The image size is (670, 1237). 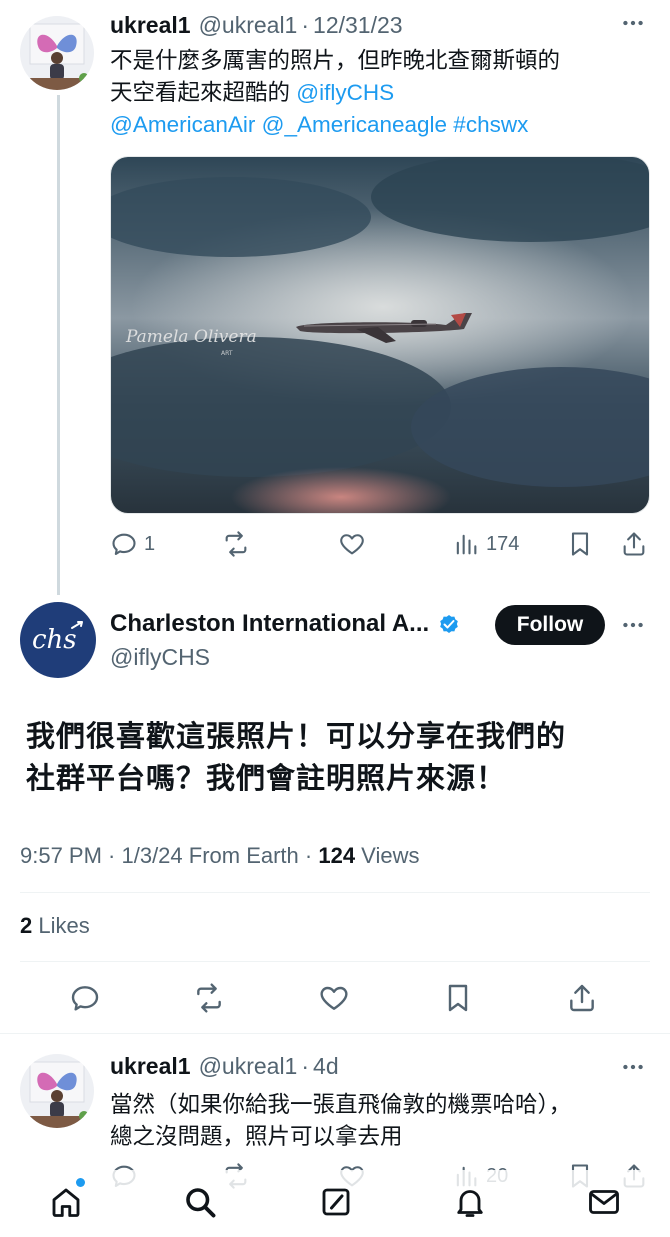 I want to click on main-more-icon, so click(x=633, y=625).